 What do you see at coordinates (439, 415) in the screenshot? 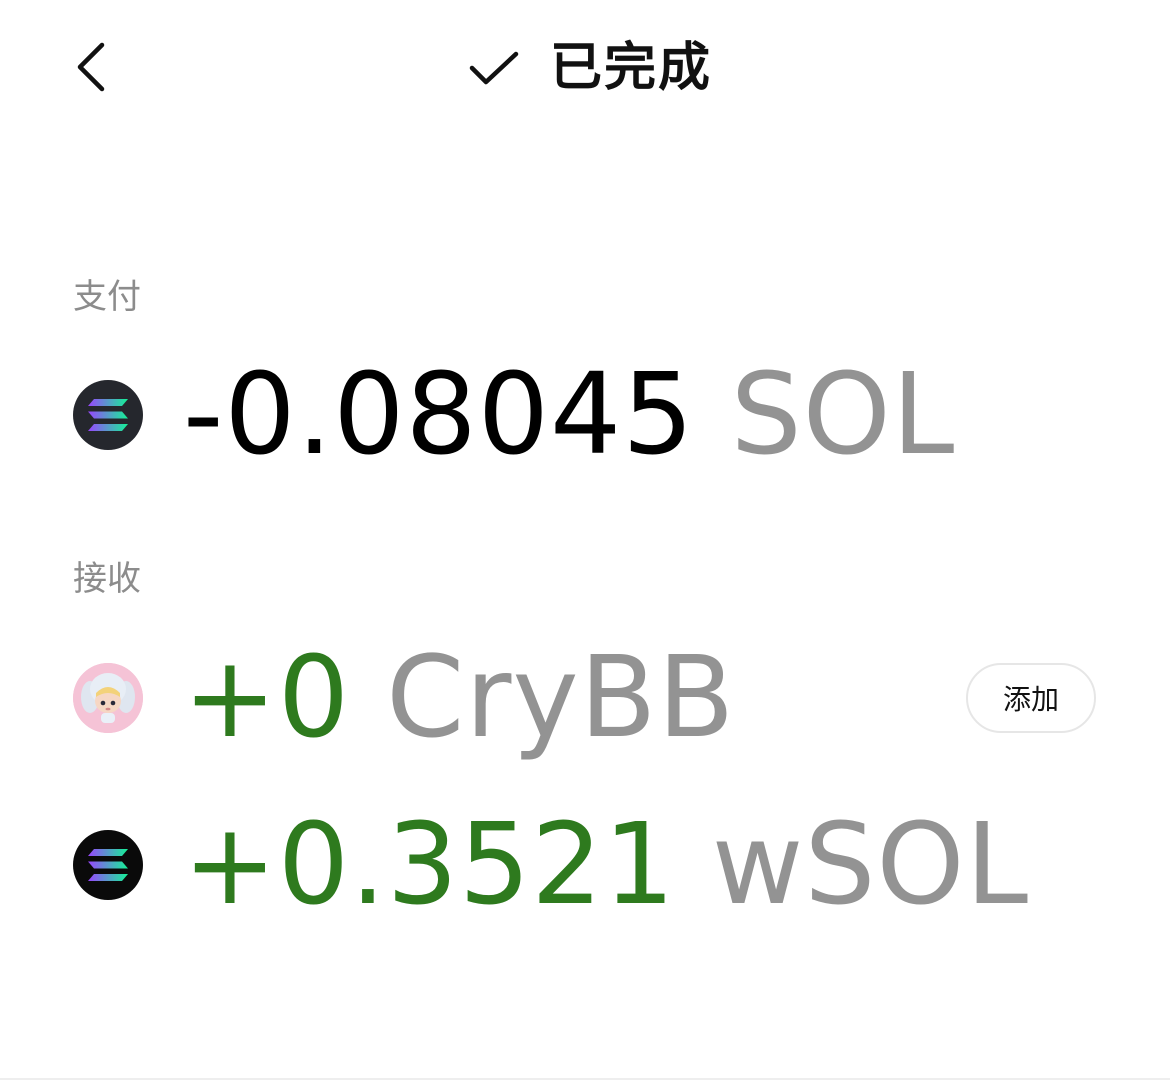
I see `pay-amount: -0.08045` at bounding box center [439, 415].